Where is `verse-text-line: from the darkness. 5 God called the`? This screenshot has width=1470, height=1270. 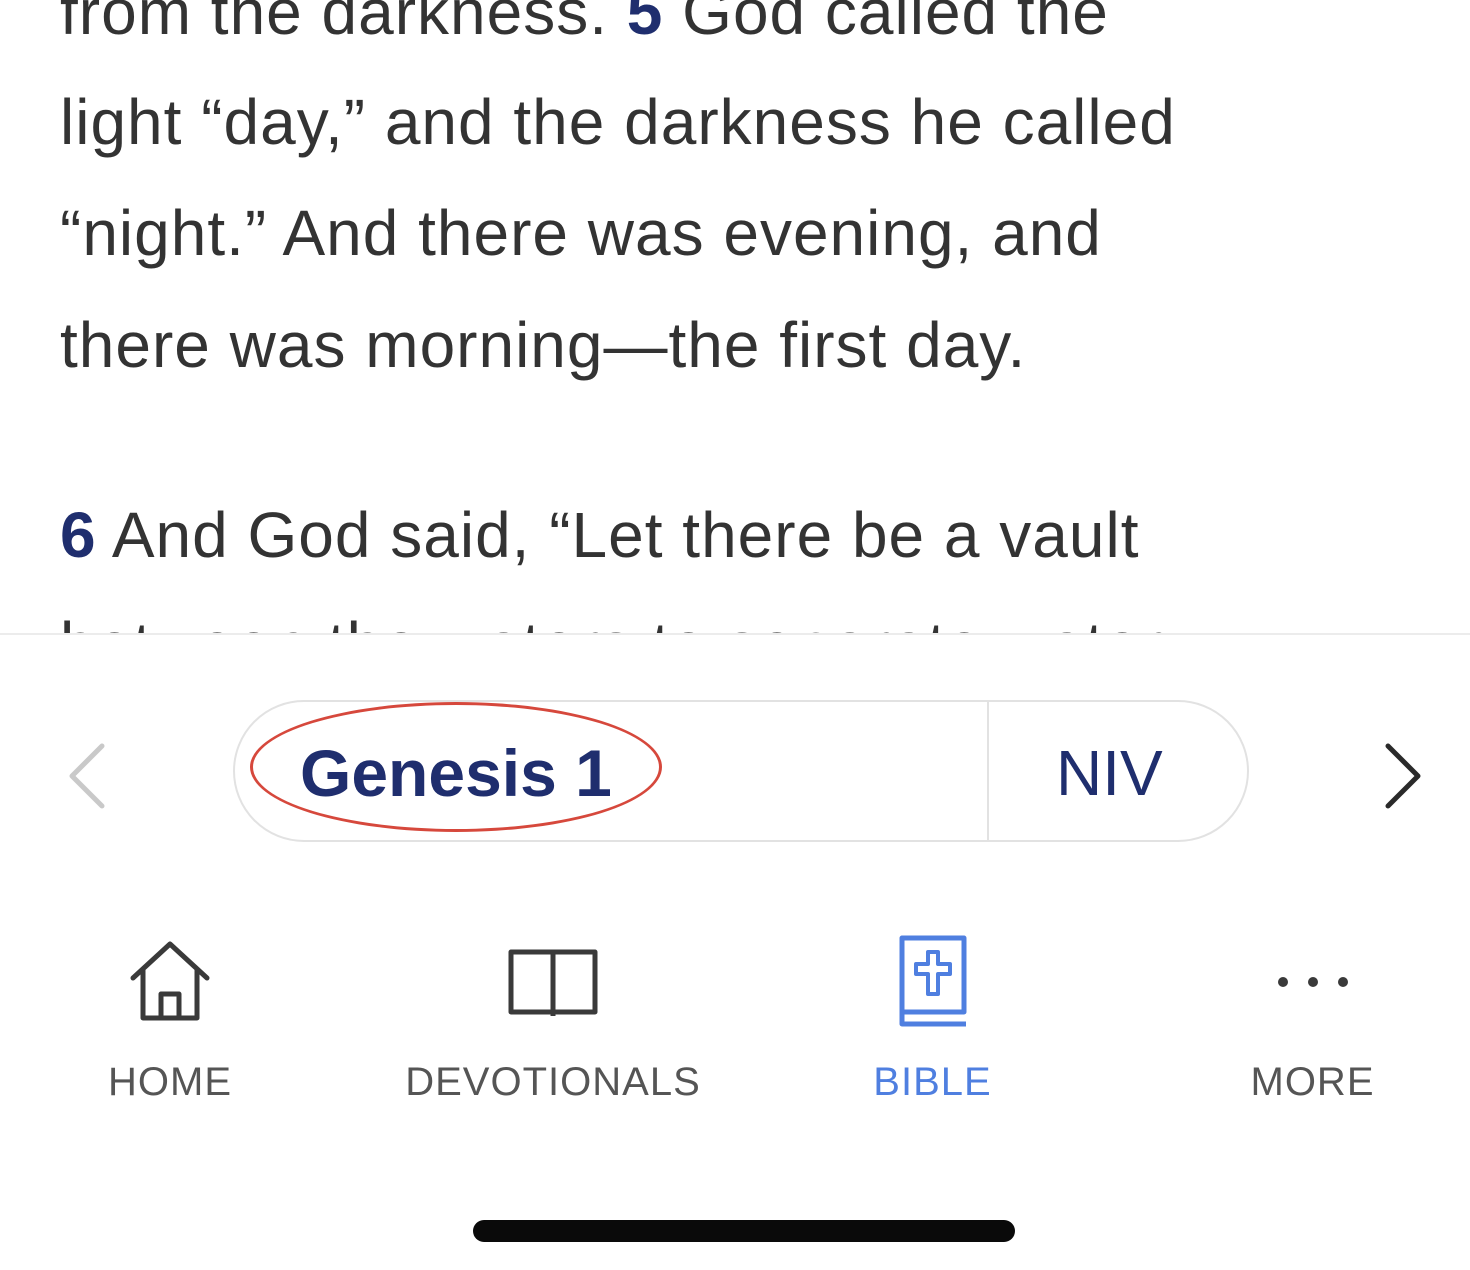 verse-text-line: from the darkness. 5 God called the is located at coordinates (584, 26).